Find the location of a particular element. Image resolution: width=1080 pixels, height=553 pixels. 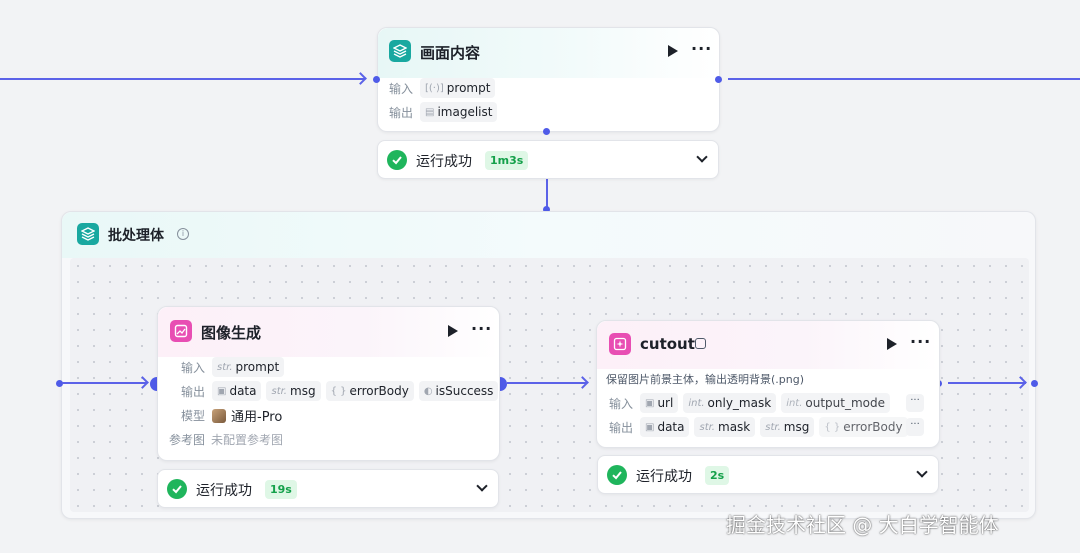

param-name: only_mask is located at coordinates (739, 403).